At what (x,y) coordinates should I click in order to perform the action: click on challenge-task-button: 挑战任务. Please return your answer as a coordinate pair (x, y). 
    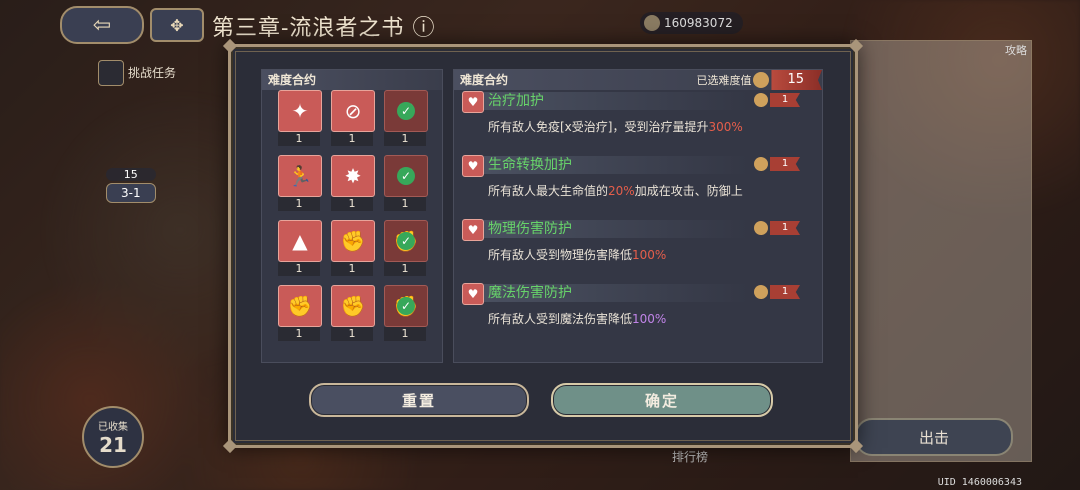
    Looking at the image, I should click on (142, 73).